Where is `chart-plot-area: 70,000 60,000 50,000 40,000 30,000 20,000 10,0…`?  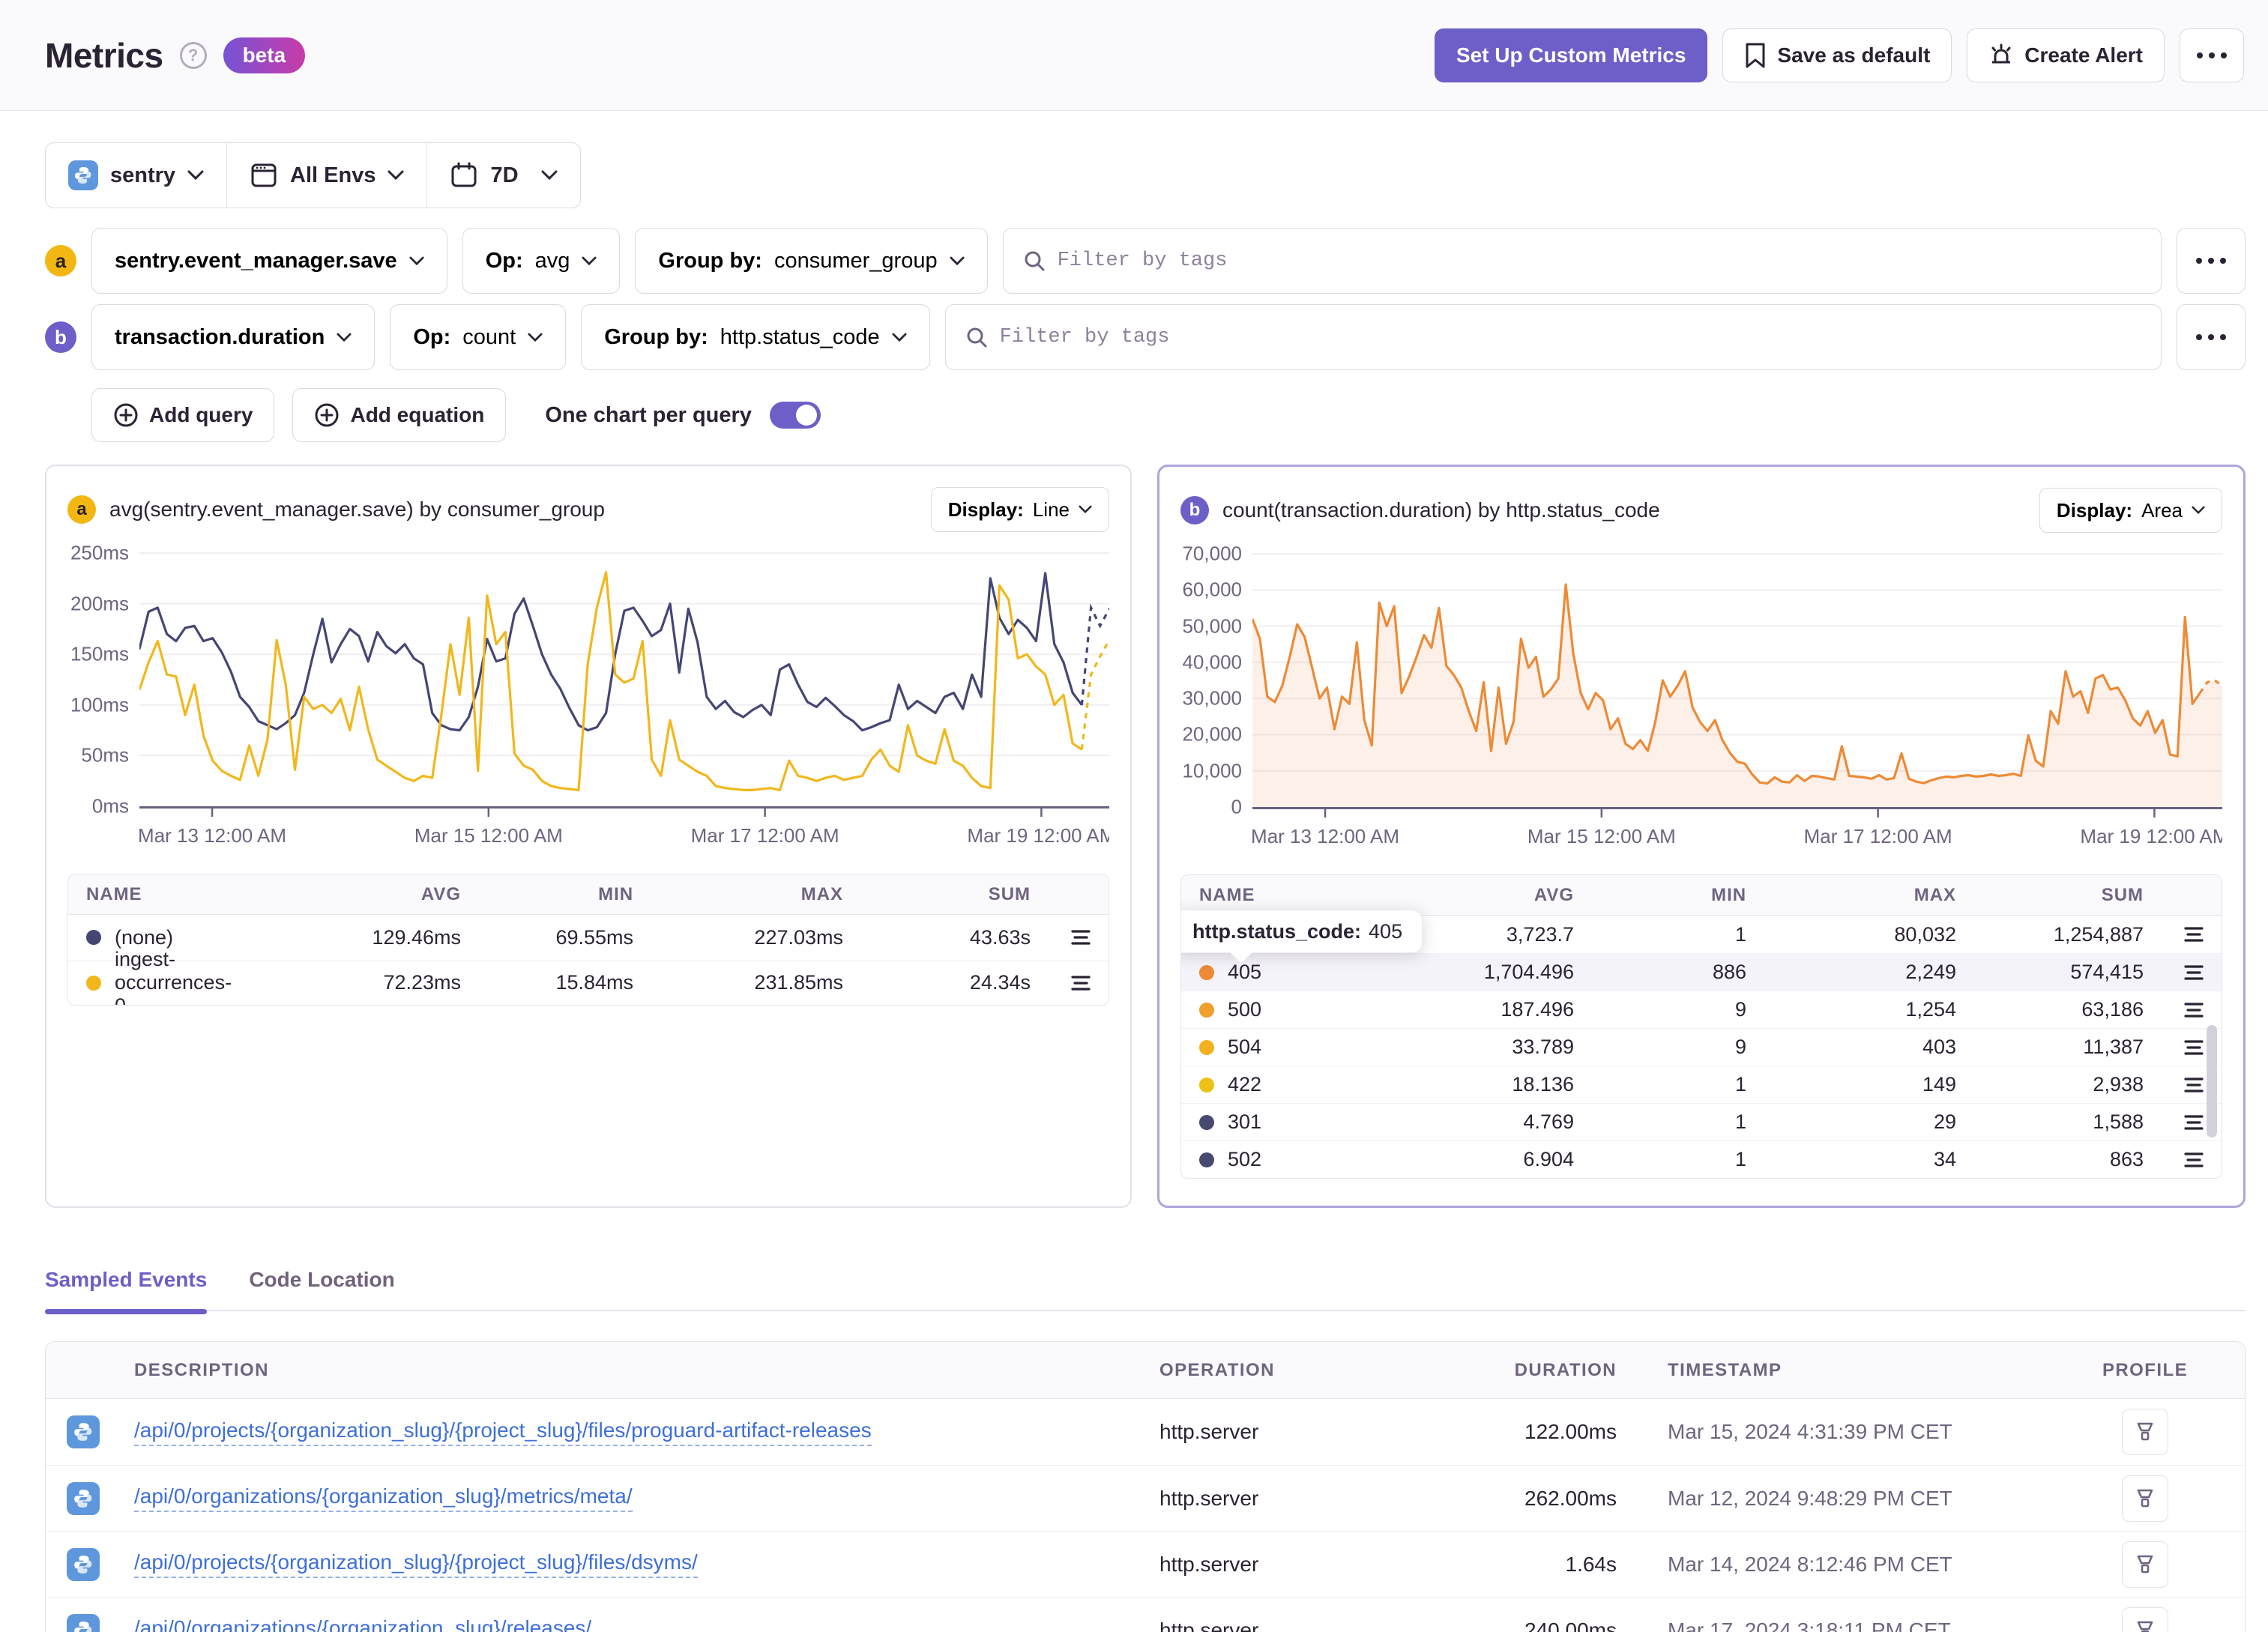 chart-plot-area: 70,000 60,000 50,000 40,000 30,000 20,000 10,0… is located at coordinates (1701, 680).